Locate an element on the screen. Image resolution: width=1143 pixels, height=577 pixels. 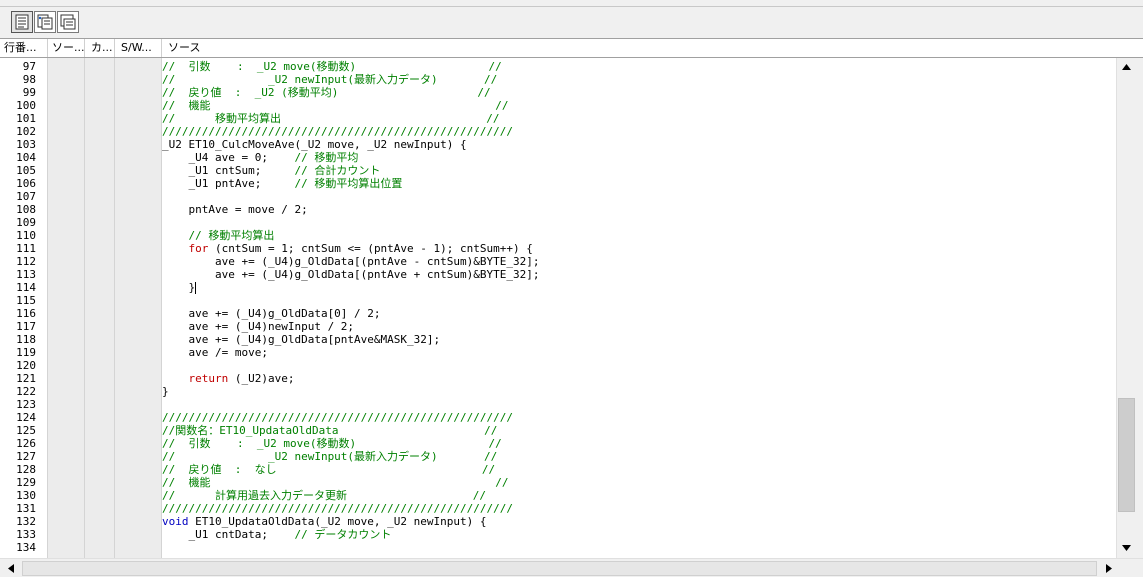
line-code: // 引数 : _U2 move(移動数) // is located at coordinates (332, 66).